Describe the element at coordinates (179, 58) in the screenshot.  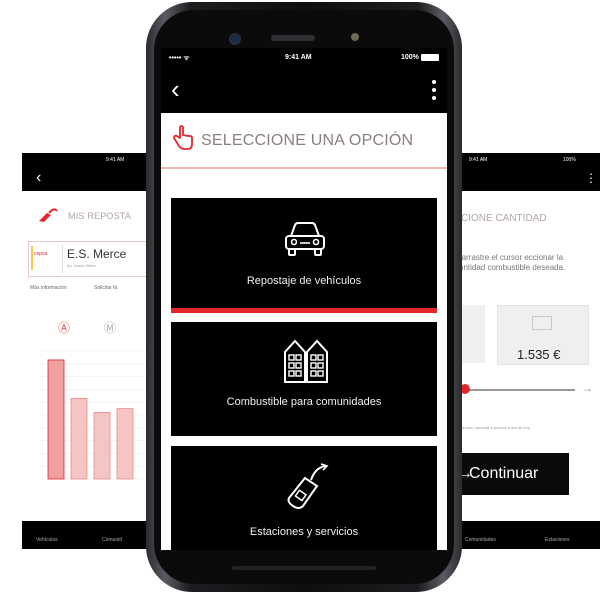
I see `carrier-signal: ••••• ᯤ` at that location.